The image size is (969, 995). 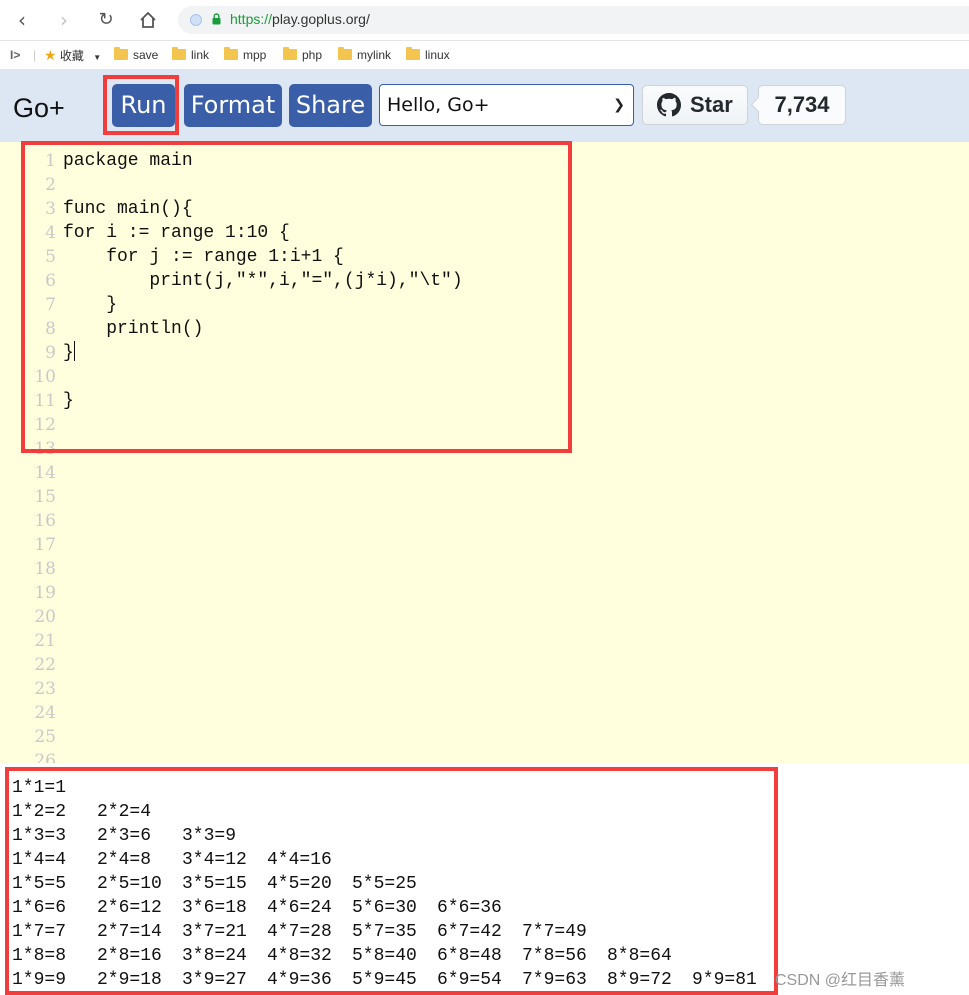 I want to click on bookmark-mpp: mpp, so click(x=245, y=55).